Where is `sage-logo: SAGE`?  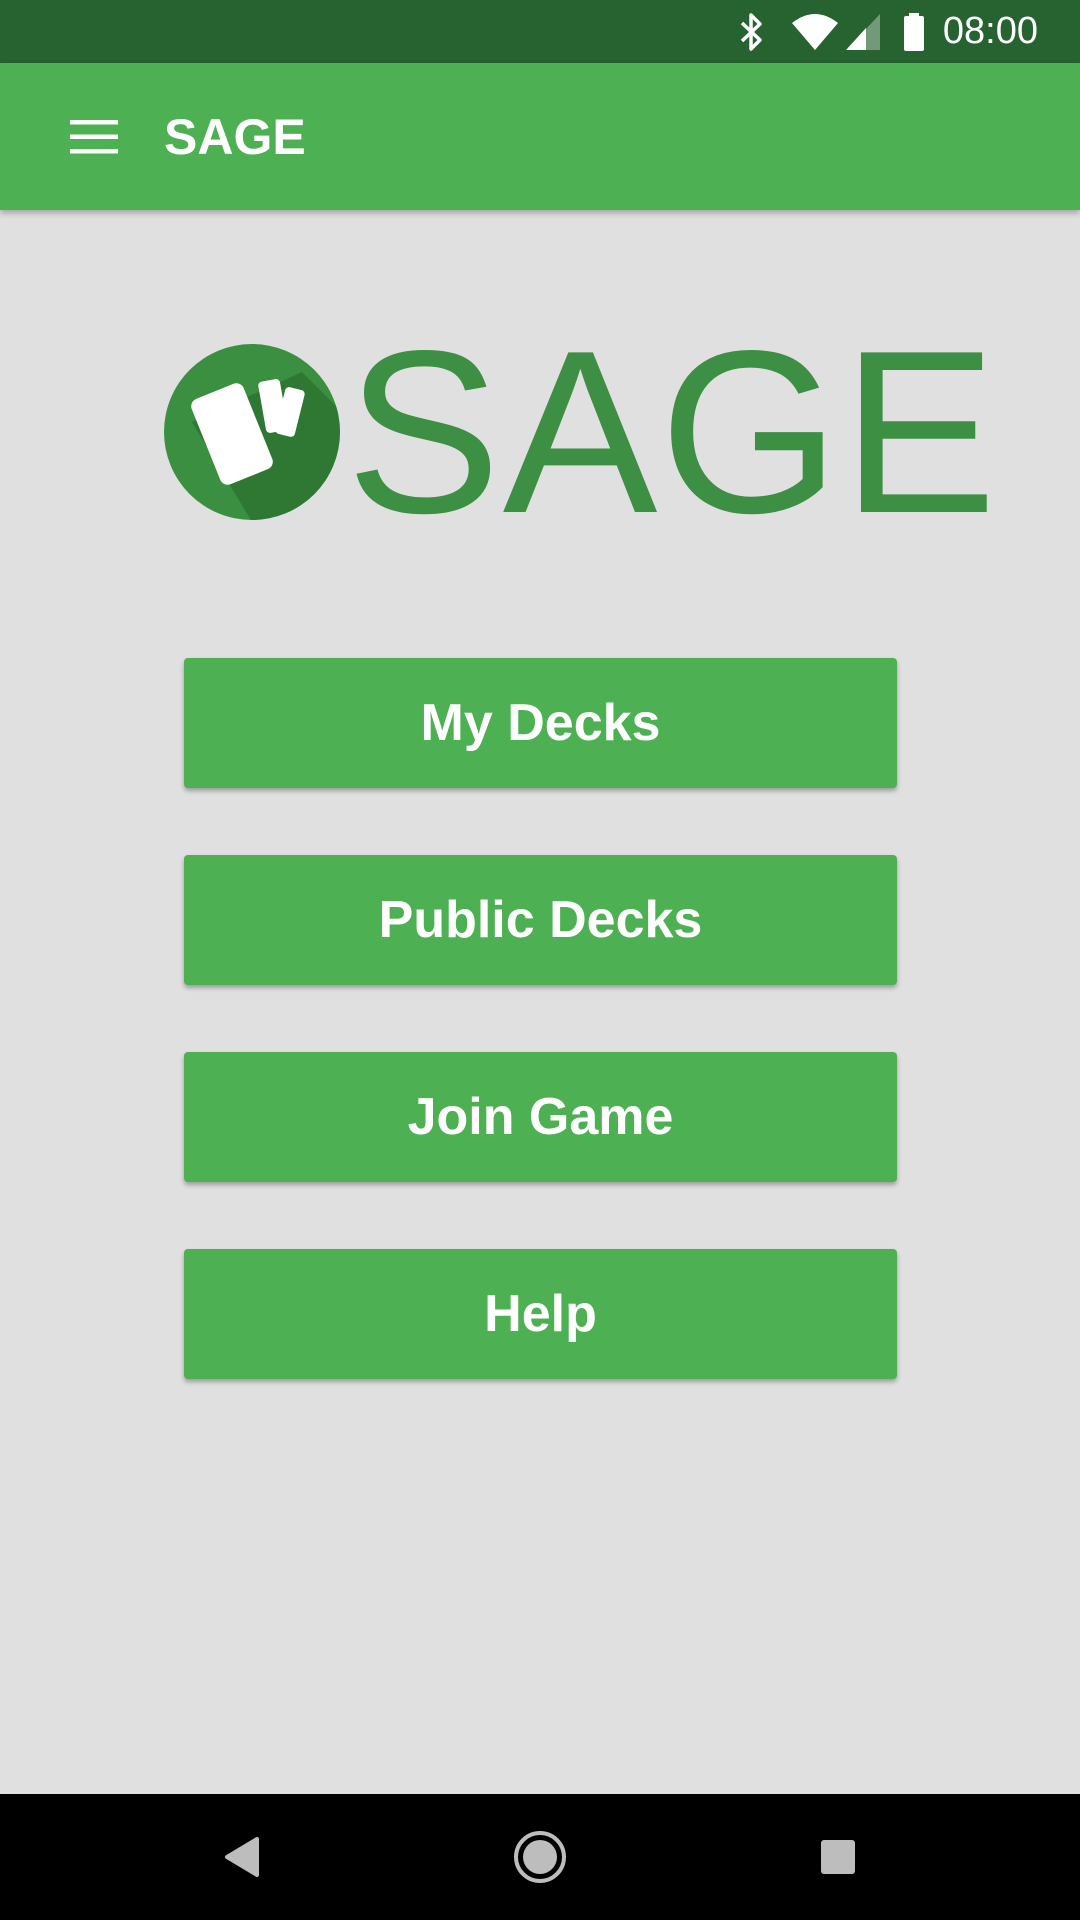 sage-logo: SAGE is located at coordinates (578, 433).